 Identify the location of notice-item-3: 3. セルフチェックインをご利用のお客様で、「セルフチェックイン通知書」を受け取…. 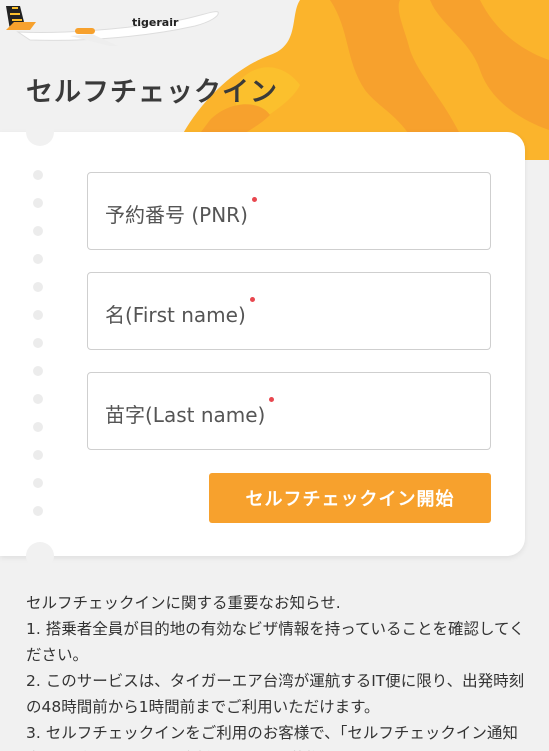
(272, 737).